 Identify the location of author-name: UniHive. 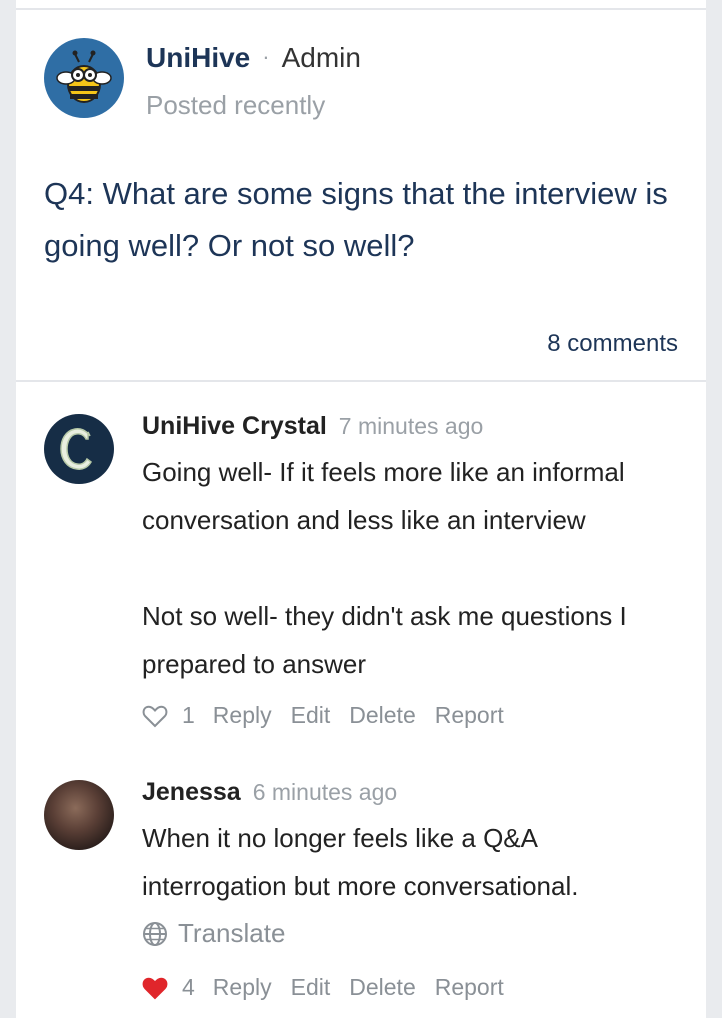
(198, 57).